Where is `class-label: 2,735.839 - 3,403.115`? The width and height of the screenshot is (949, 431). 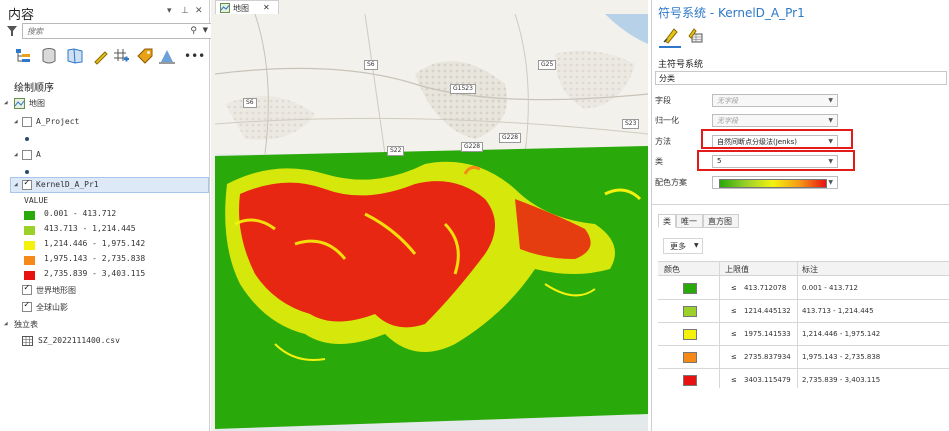
class-label: 2,735.839 - 3,403.115 is located at coordinates (841, 380).